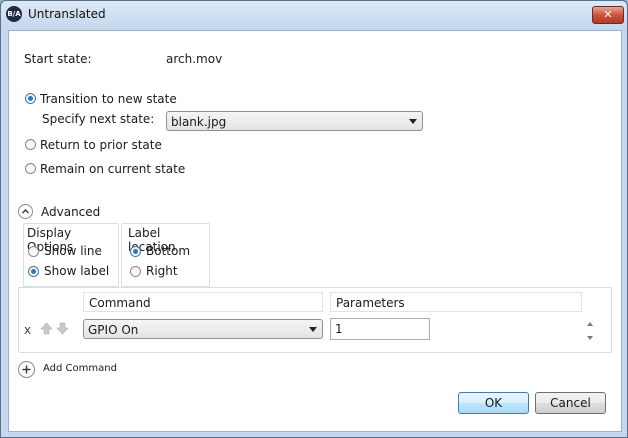  What do you see at coordinates (33, 251) in the screenshot?
I see `show-line-radio` at bounding box center [33, 251].